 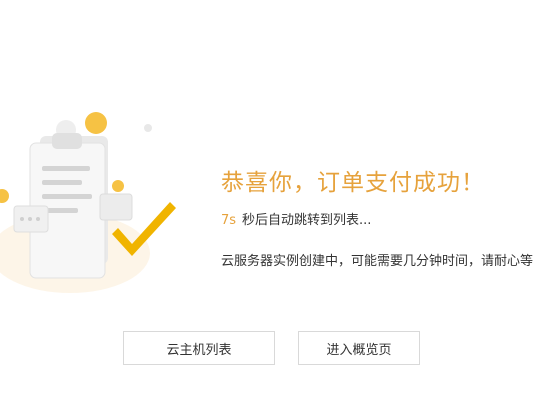 What do you see at coordinates (359, 348) in the screenshot?
I see `overview-button: 进入概览页` at bounding box center [359, 348].